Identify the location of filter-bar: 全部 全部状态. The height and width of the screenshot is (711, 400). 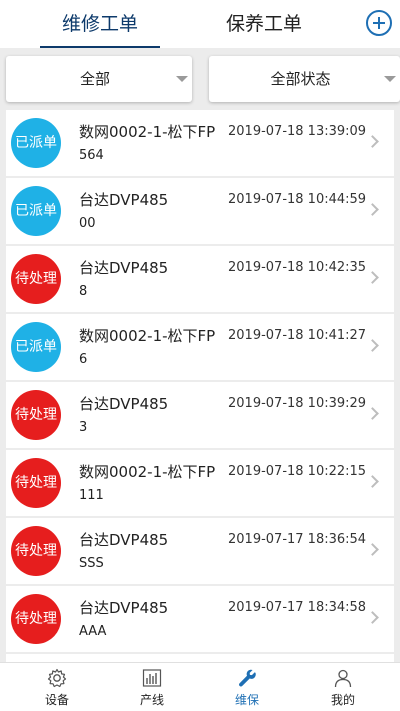
(200, 79).